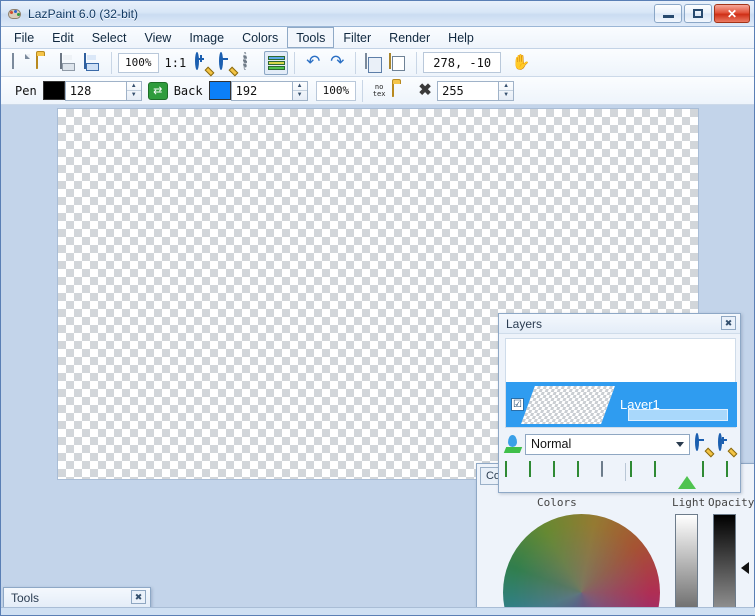  I want to click on layer-zoom-out-button, so click(703, 443).